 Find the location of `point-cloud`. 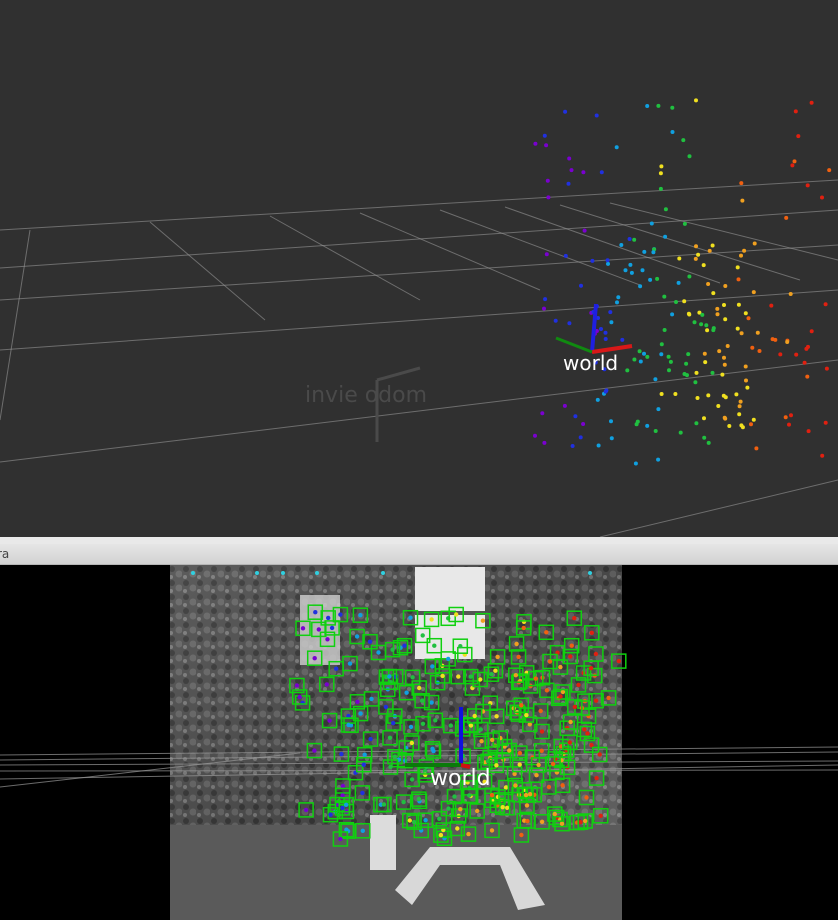

point-cloud is located at coordinates (682, 282).